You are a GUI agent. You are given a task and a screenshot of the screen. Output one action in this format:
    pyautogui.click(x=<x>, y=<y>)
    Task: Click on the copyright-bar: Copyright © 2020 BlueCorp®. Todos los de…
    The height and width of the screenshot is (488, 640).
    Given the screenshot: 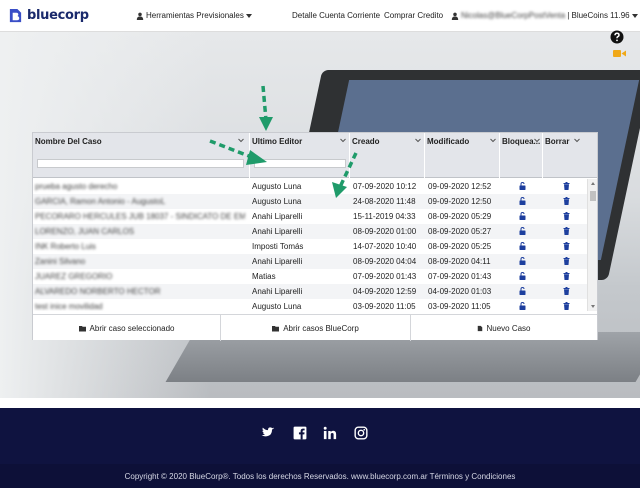 What is the action you would take?
    pyautogui.click(x=320, y=476)
    